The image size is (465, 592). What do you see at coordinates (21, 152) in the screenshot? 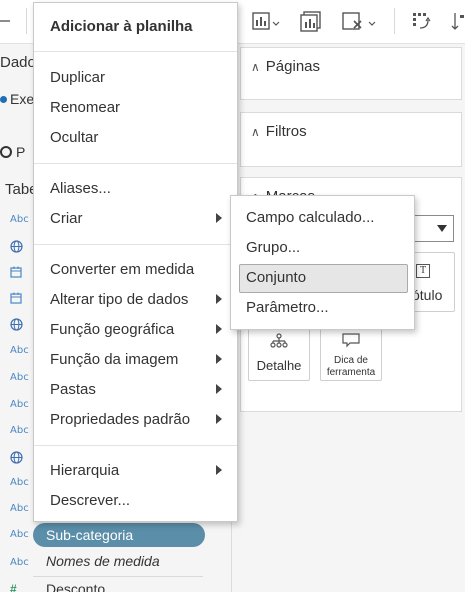
I see `search-text: P` at bounding box center [21, 152].